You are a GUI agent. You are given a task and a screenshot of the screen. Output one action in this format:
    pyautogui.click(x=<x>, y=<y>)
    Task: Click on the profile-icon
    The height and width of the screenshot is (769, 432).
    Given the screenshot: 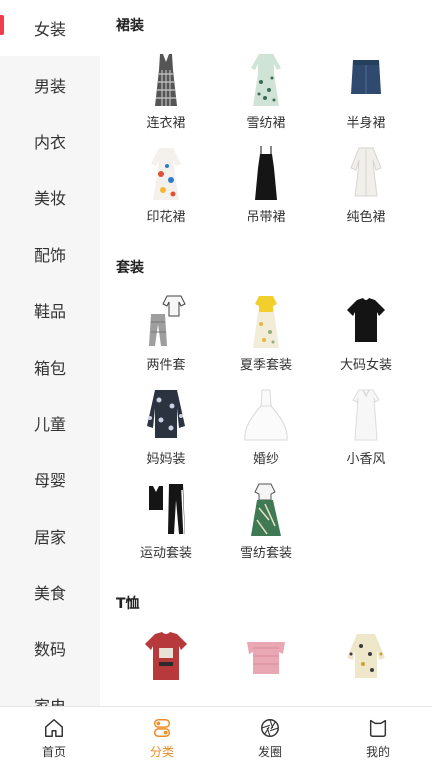 What is the action you would take?
    pyautogui.click(x=378, y=728)
    